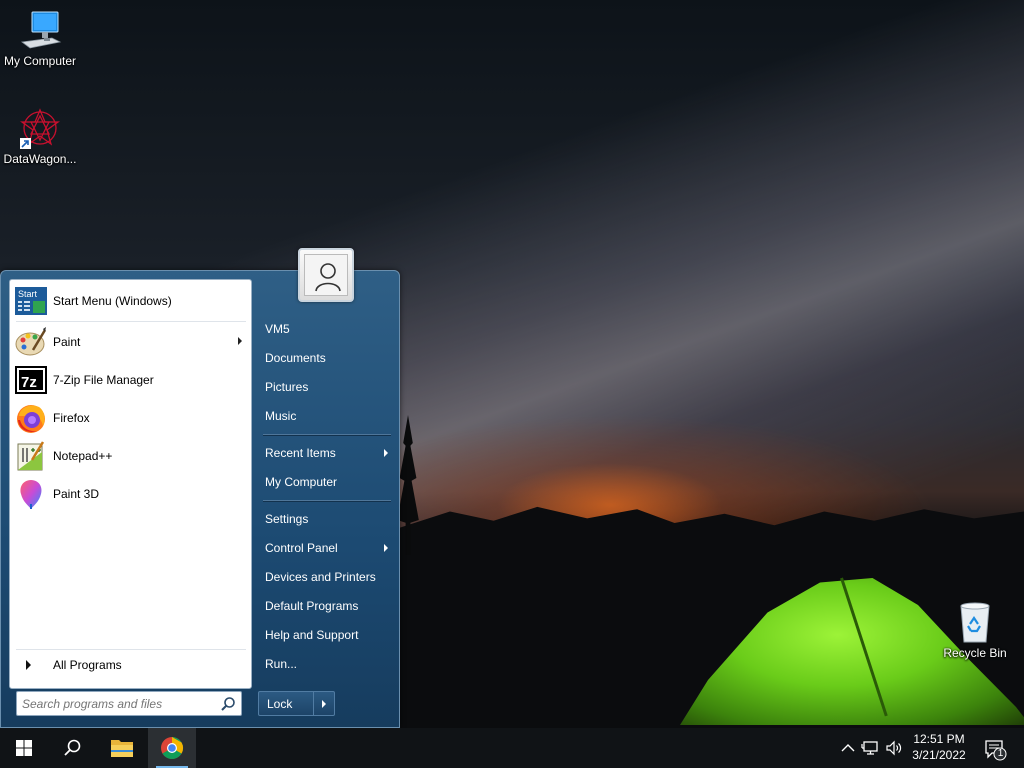  I want to click on action-center-button: 1, so click(995, 749).